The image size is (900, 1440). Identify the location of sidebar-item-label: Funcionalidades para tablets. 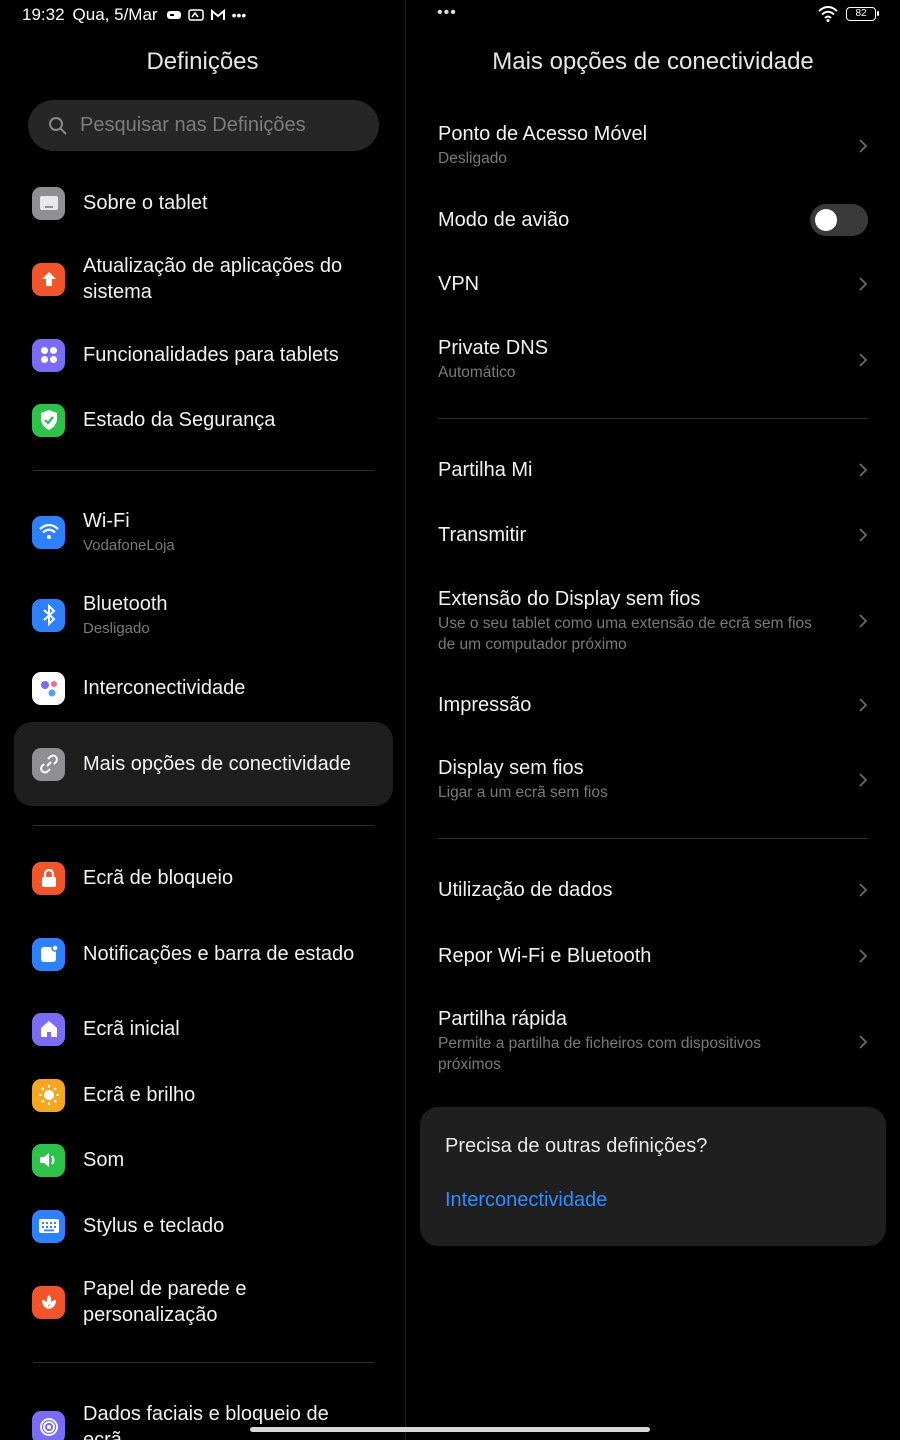
(211, 355).